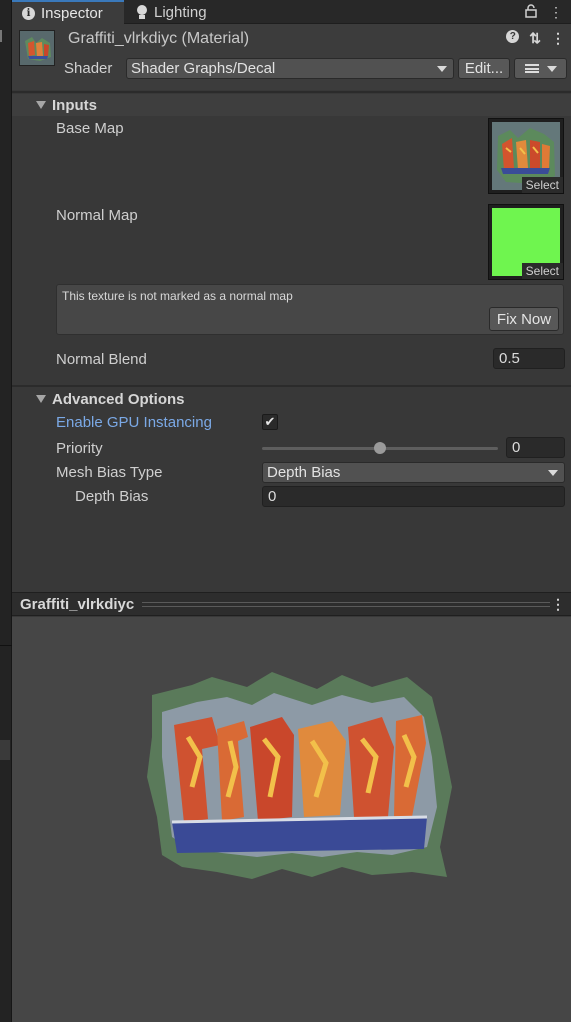 This screenshot has width=571, height=1022. Describe the element at coordinates (531, 68) in the screenshot. I see `list-icon` at that location.